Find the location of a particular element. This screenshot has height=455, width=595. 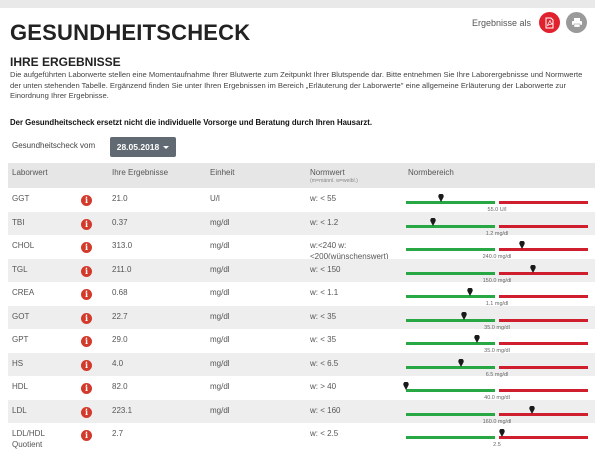

pdf-export-button is located at coordinates (549, 22).